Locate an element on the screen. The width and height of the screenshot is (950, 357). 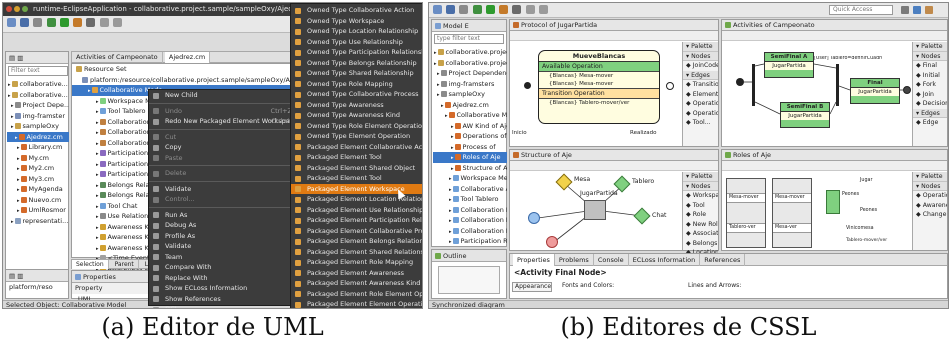
search-icon is located at coordinates (517, 9).